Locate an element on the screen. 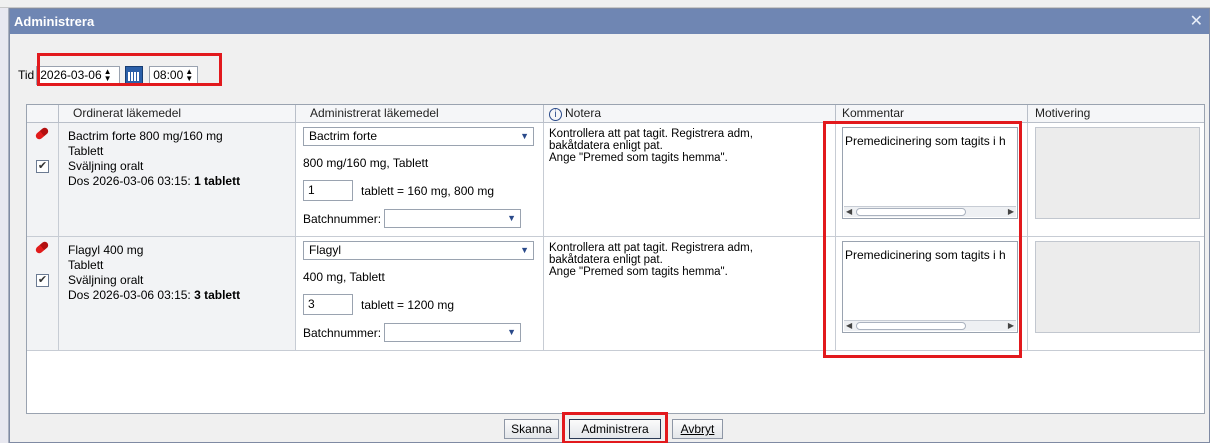 The image size is (1210, 443). ordered-dose: Dos 2026-03-06 03:15: 1 tablett is located at coordinates (154, 181).